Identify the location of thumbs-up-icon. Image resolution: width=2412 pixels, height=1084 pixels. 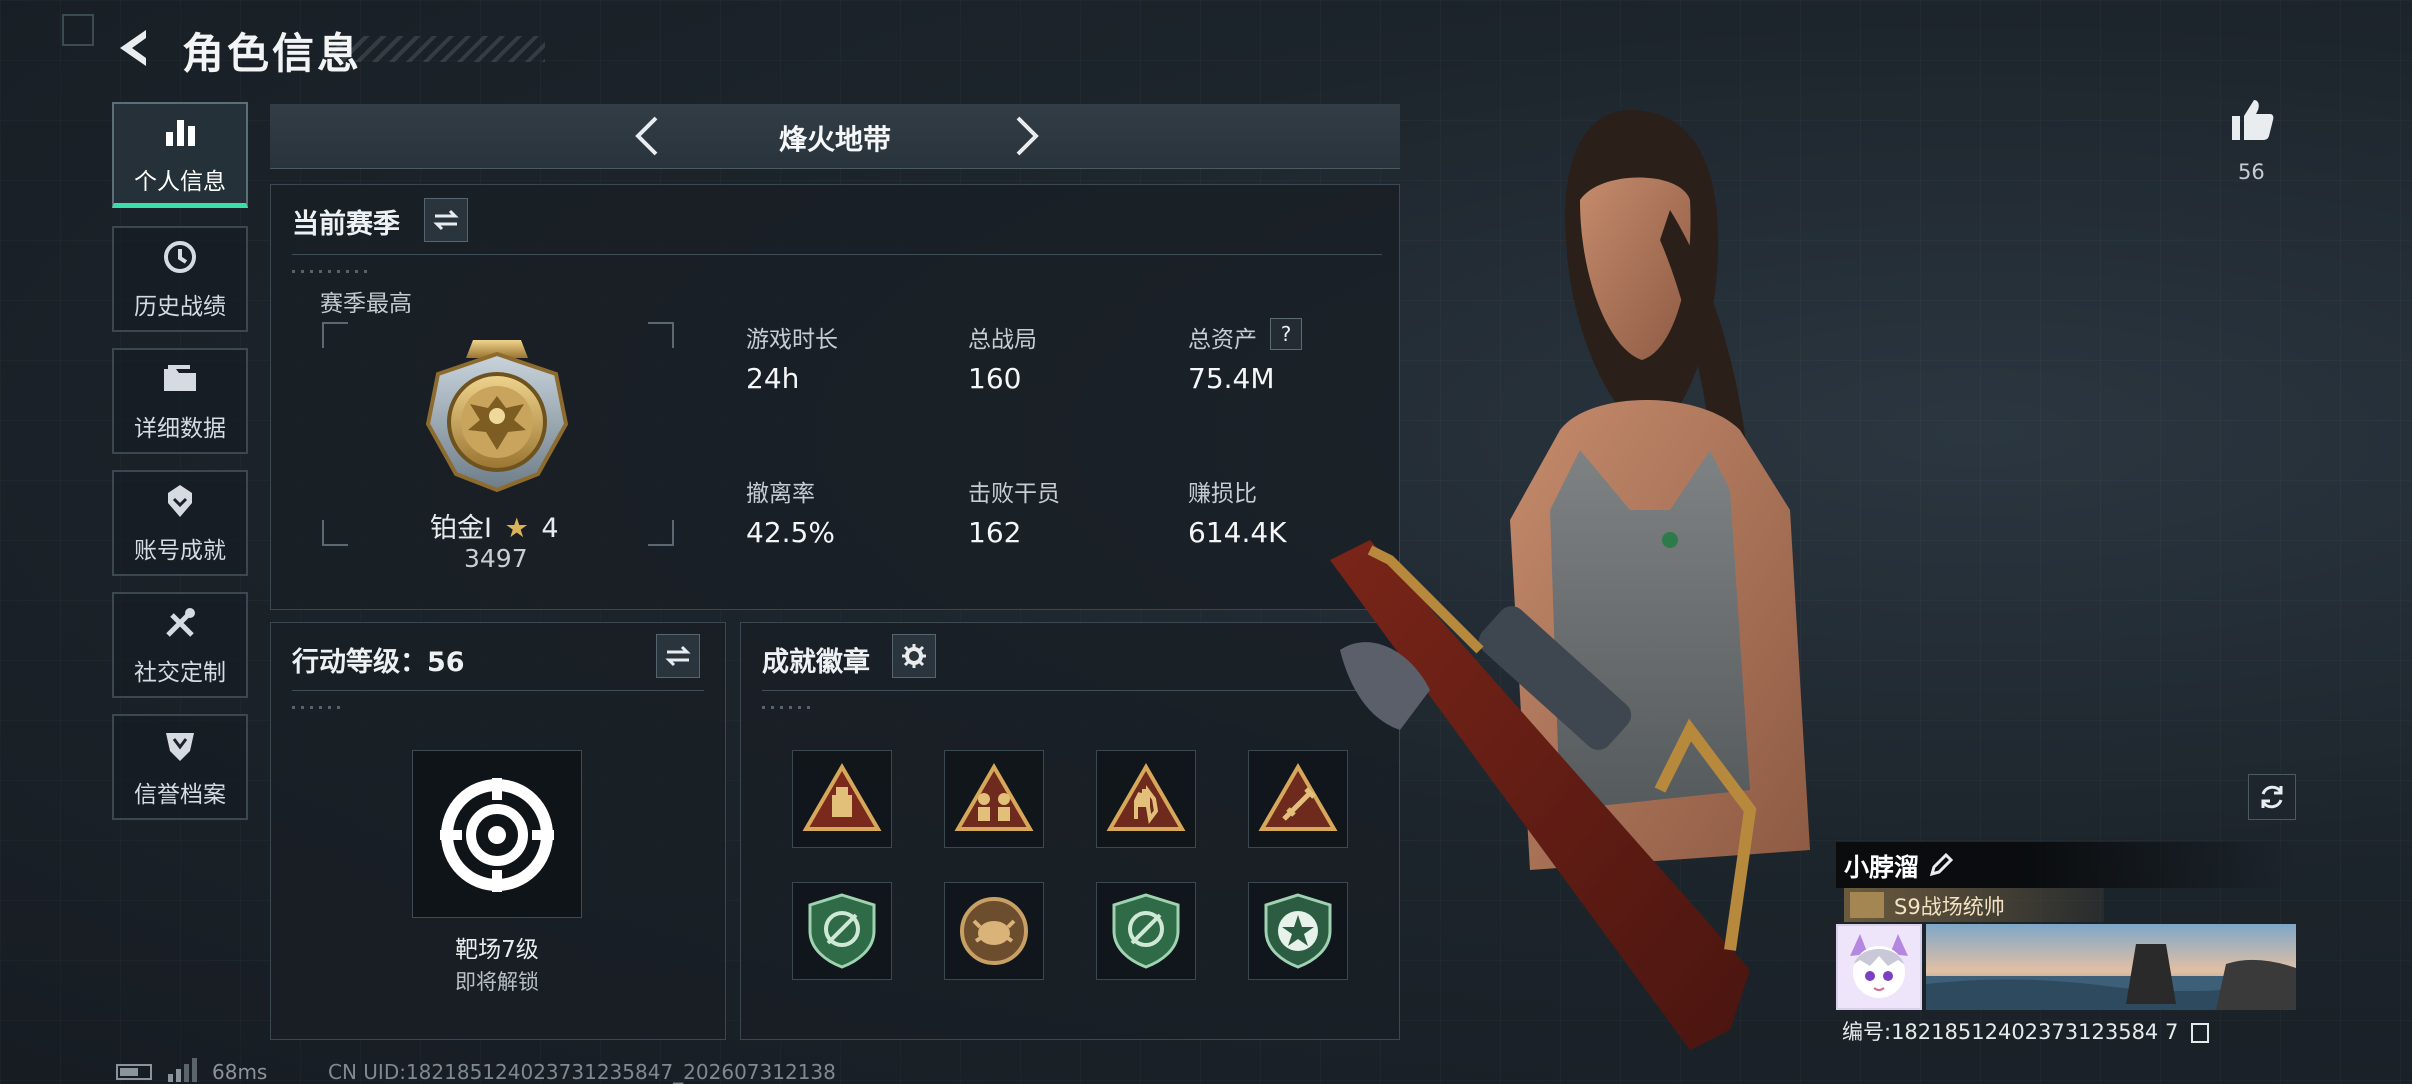
(2252, 120).